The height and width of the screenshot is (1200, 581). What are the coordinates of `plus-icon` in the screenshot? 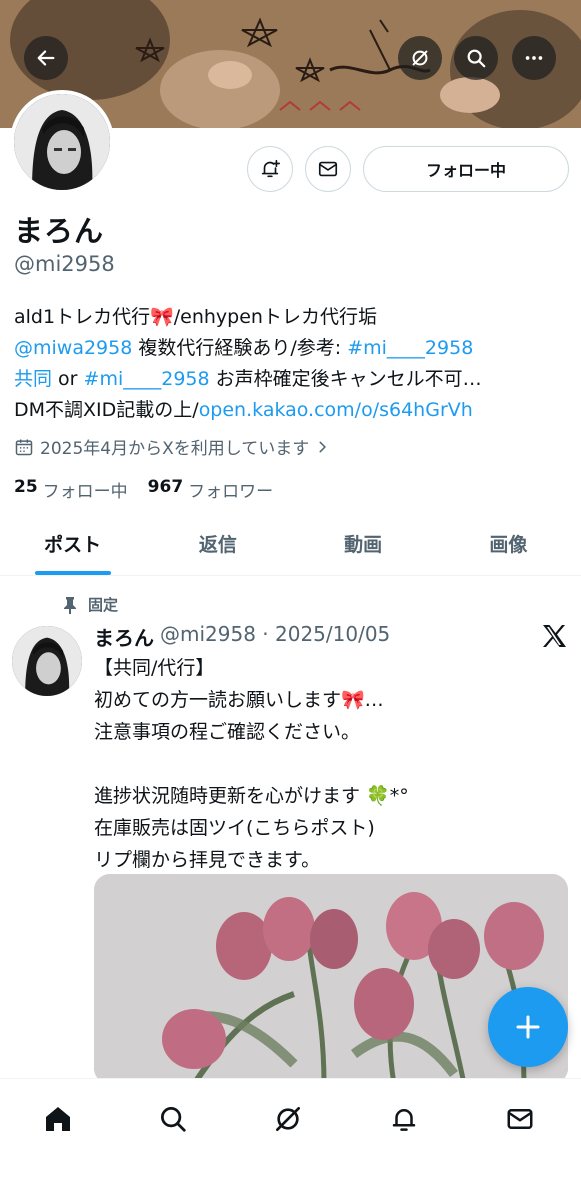 It's located at (528, 1027).